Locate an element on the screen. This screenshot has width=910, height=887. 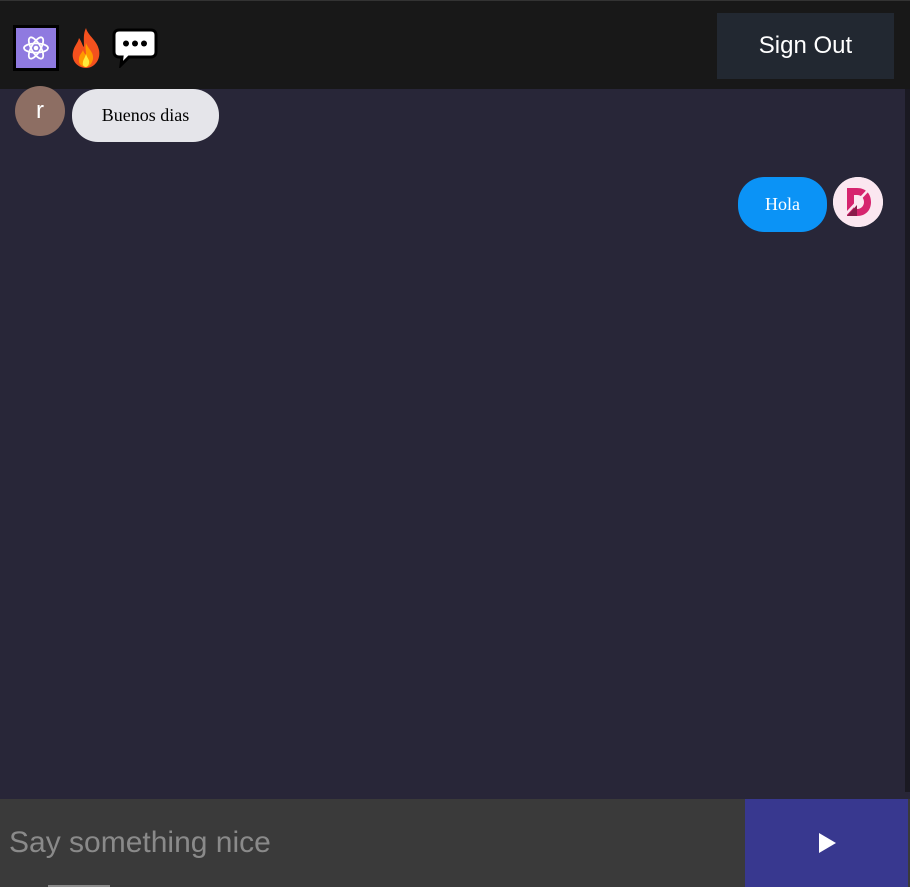
avatar is located at coordinates (858, 202).